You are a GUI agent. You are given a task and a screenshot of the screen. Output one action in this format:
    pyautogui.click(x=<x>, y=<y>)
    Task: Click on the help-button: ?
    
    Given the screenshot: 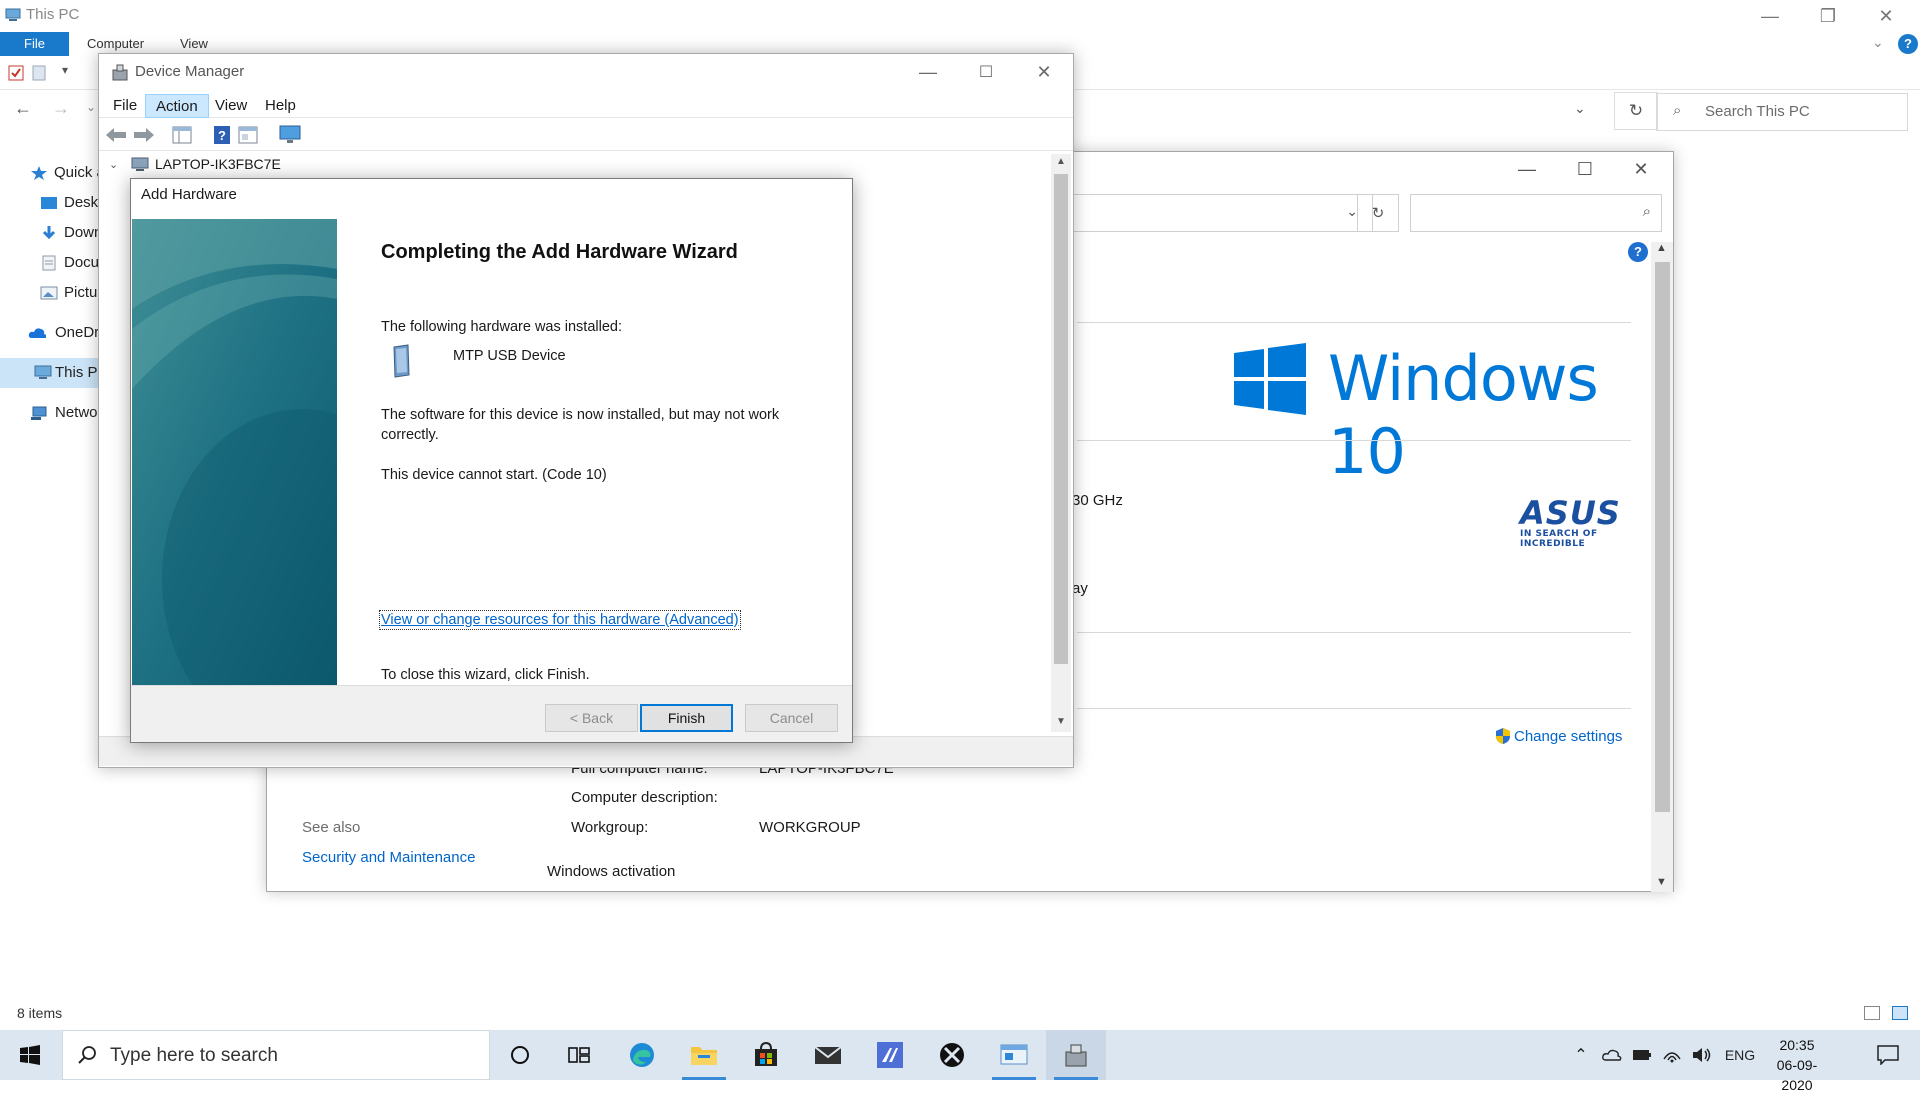 What is the action you would take?
    pyautogui.click(x=222, y=135)
    